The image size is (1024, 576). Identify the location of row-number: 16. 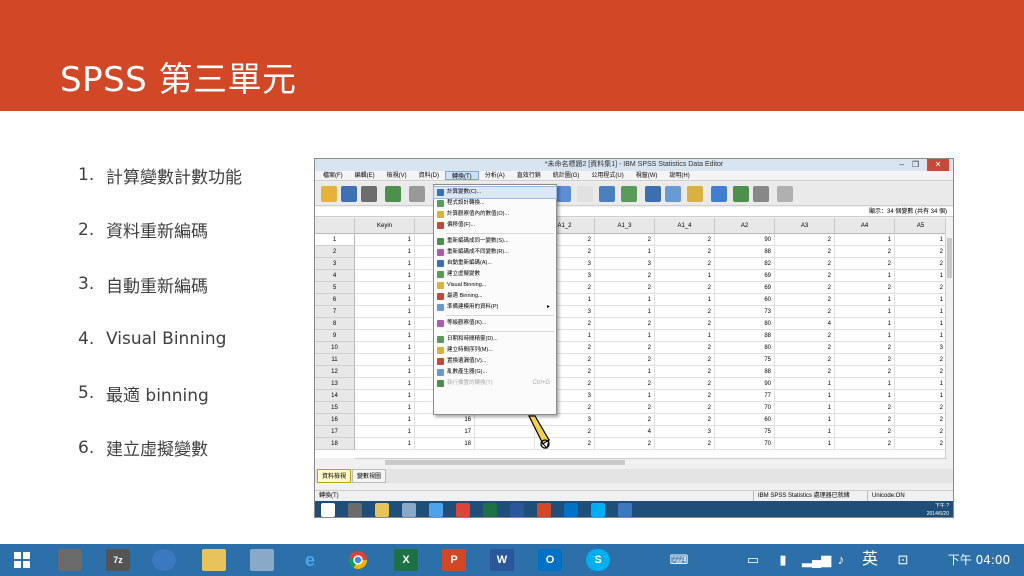
(335, 420).